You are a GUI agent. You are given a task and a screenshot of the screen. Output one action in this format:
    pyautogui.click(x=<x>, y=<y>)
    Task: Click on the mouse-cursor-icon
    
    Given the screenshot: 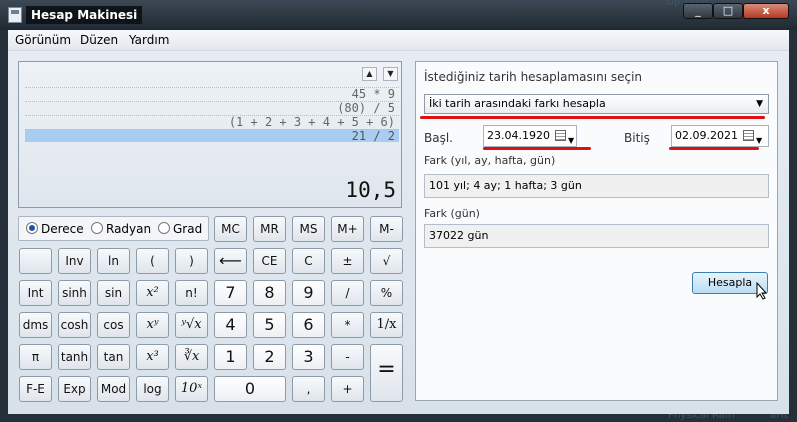 What is the action you would take?
    pyautogui.click(x=762, y=291)
    